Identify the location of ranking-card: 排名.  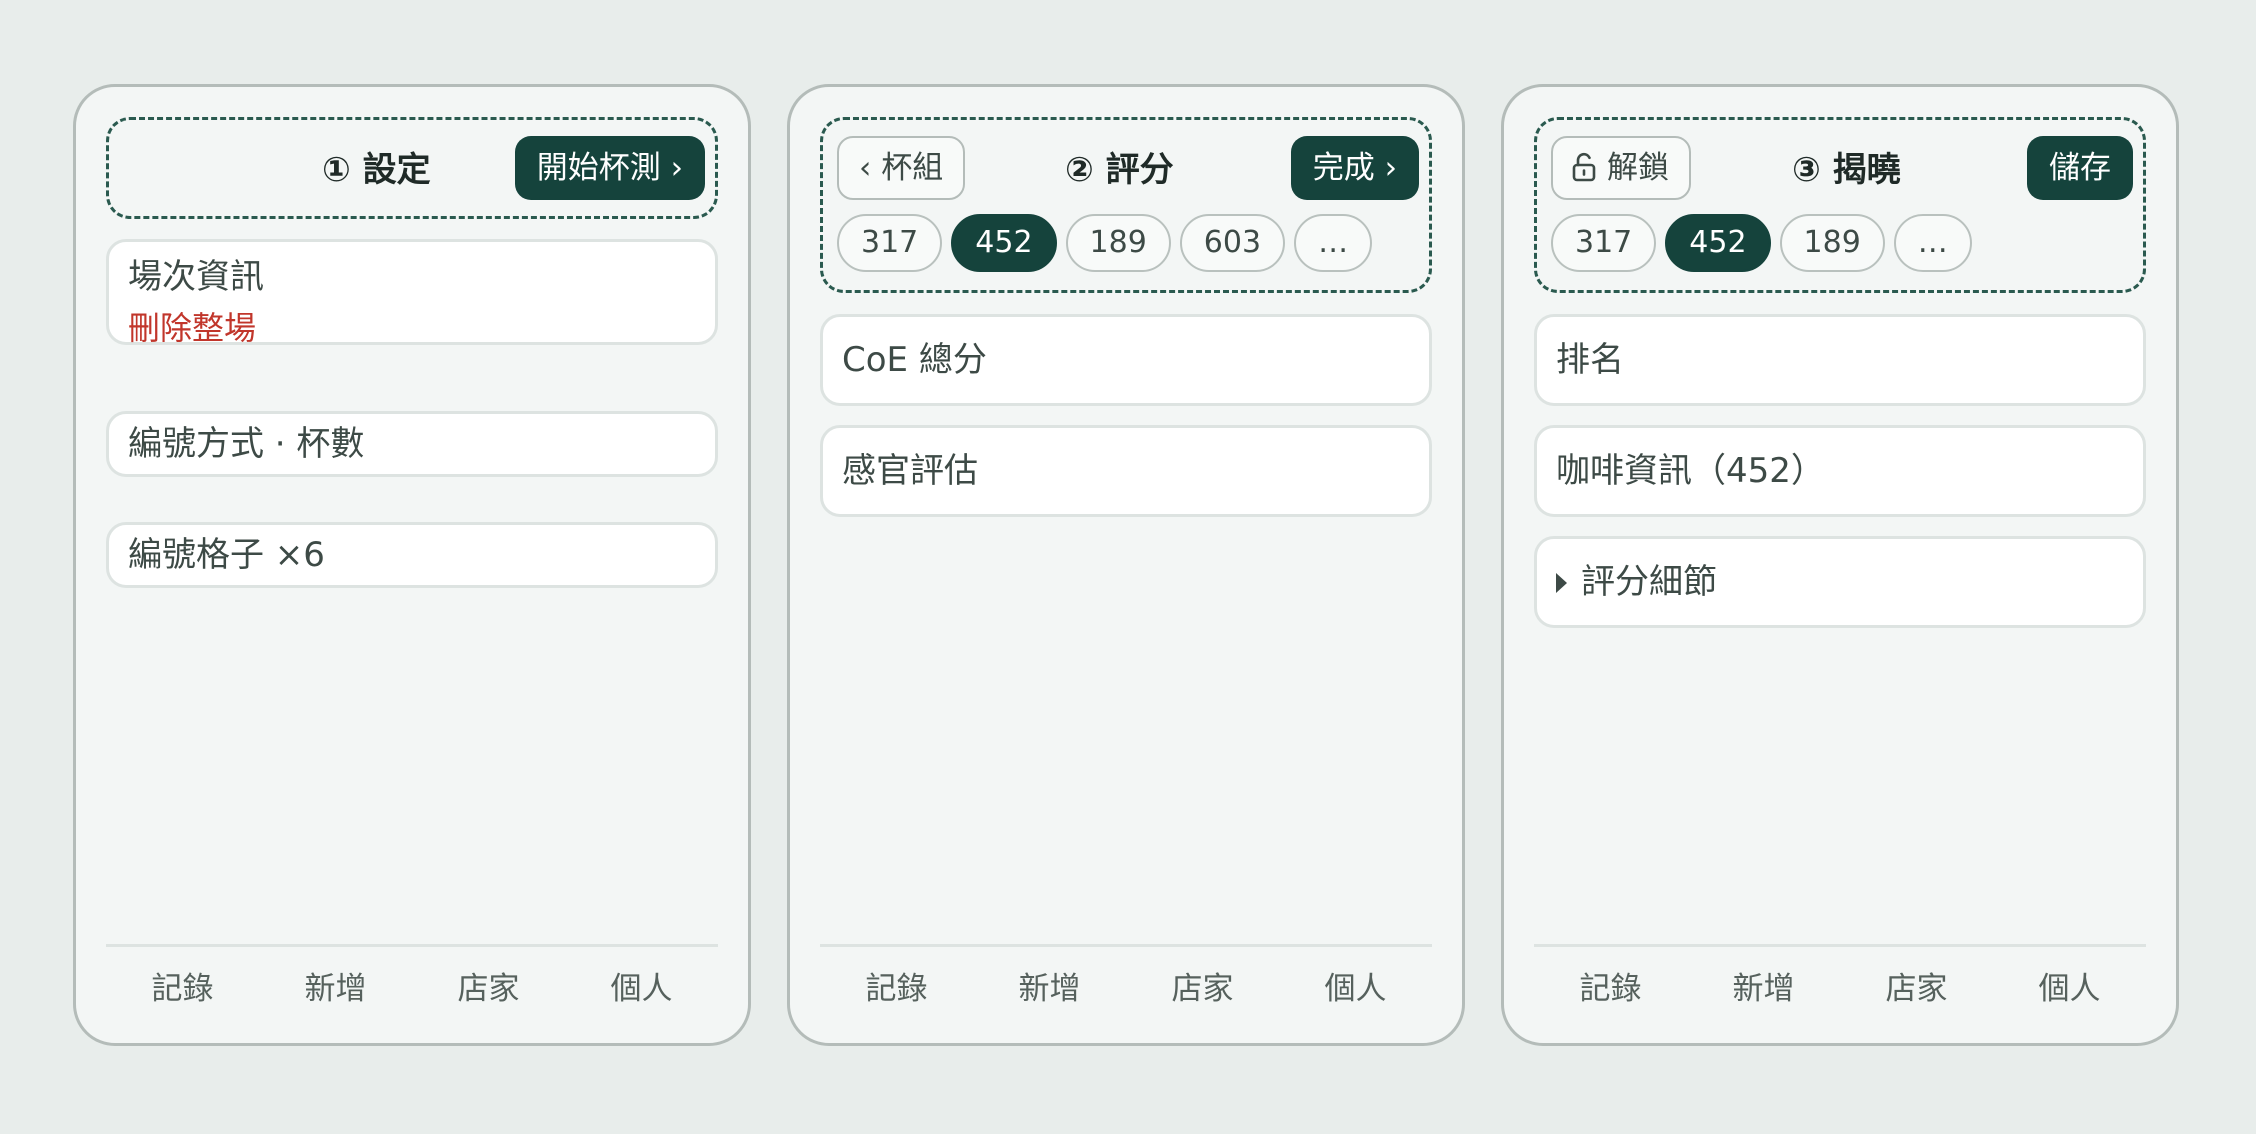
(1840, 360).